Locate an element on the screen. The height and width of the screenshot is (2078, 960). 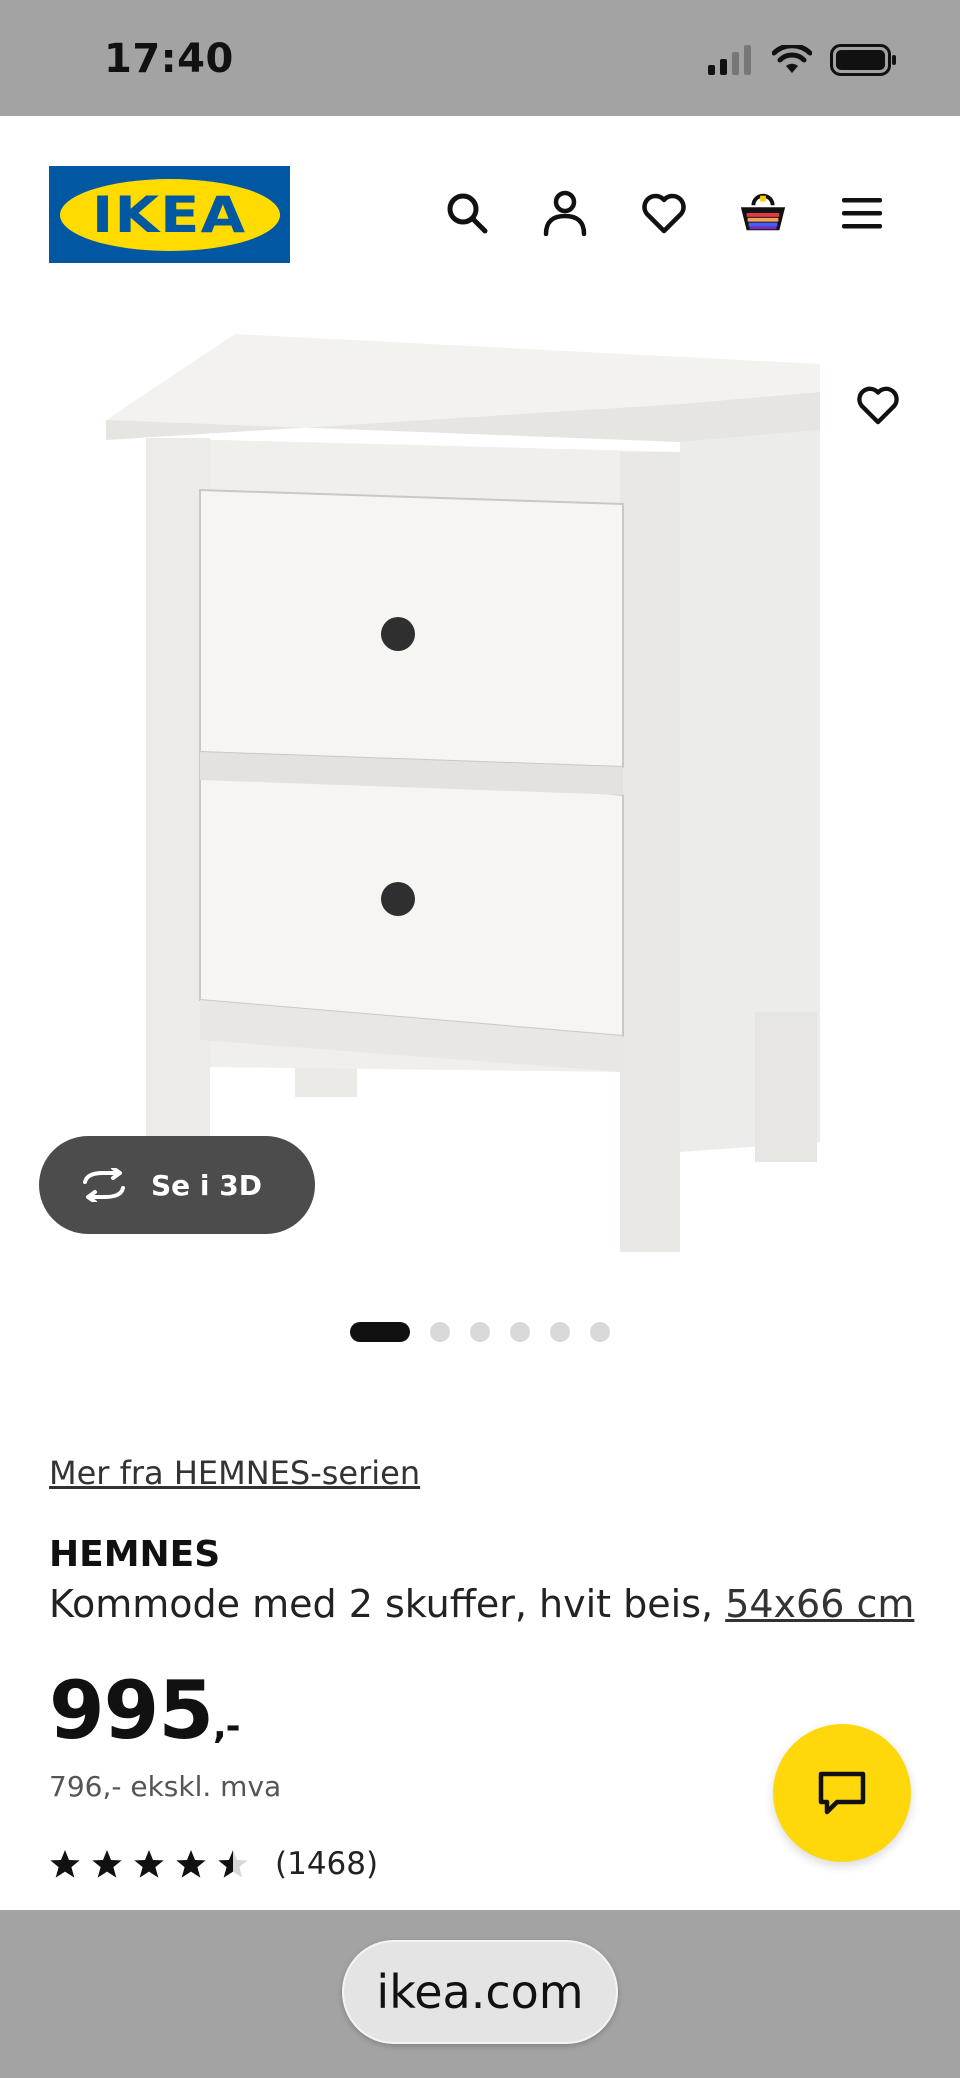
logo-text: IKEA is located at coordinates (169, 214).